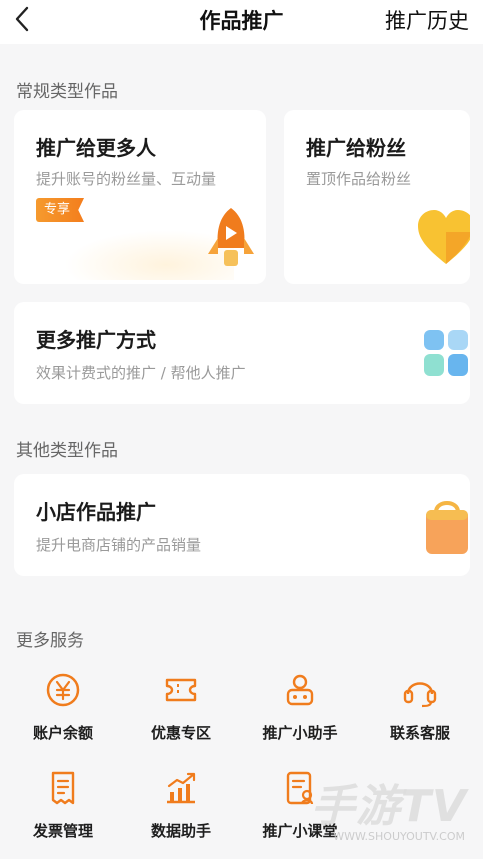 The height and width of the screenshot is (859, 483). What do you see at coordinates (67, 451) in the screenshot?
I see `section-title-other: 其他类型作品` at bounding box center [67, 451].